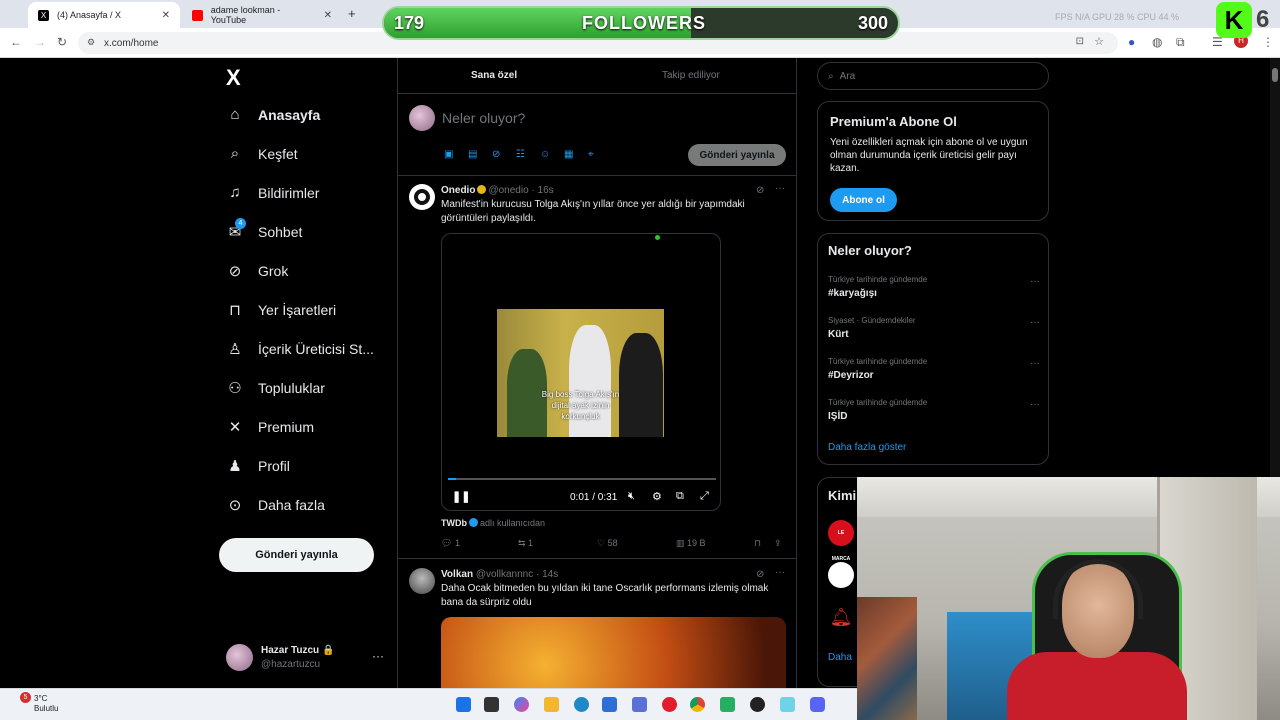  What do you see at coordinates (280, 232) in the screenshot?
I see `nav-label: Sohbet` at bounding box center [280, 232].